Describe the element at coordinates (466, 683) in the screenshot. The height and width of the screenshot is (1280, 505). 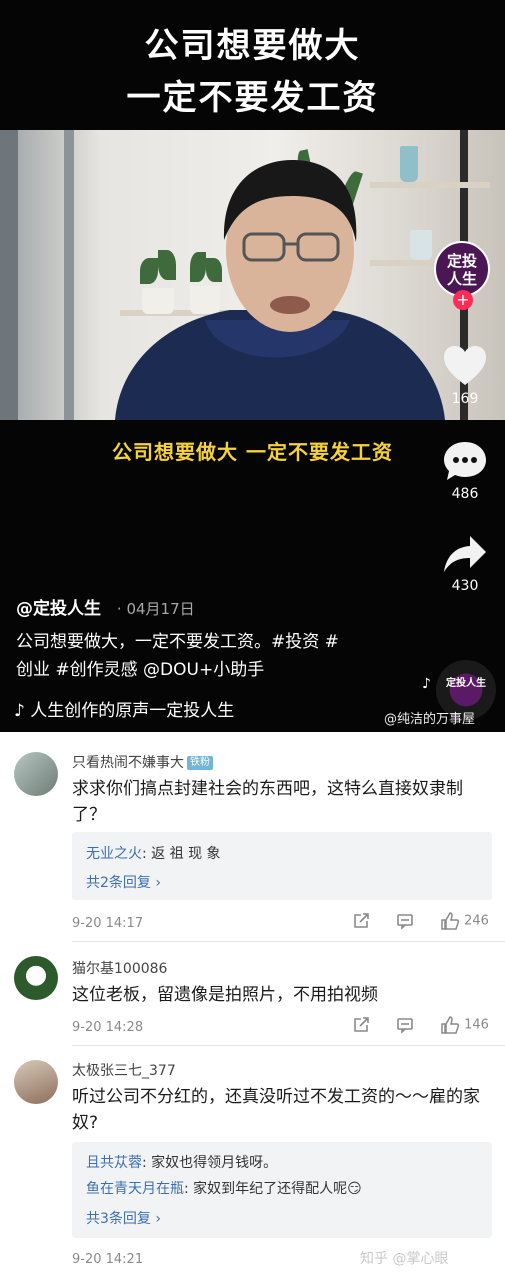
I see `disc-label: 定投人生` at that location.